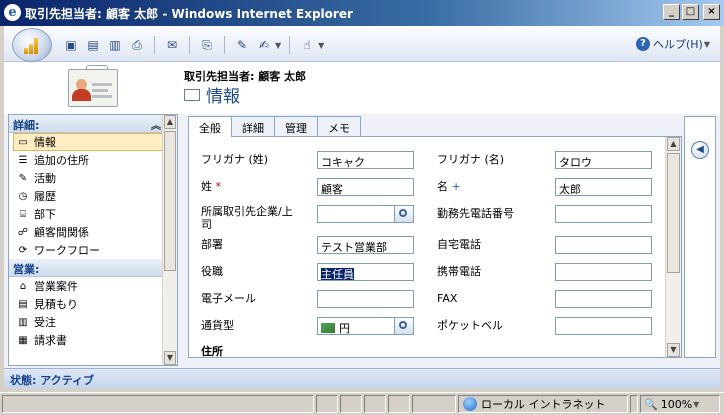 The width and height of the screenshot is (724, 415). What do you see at coordinates (365, 299) in the screenshot?
I see `email-field` at bounding box center [365, 299].